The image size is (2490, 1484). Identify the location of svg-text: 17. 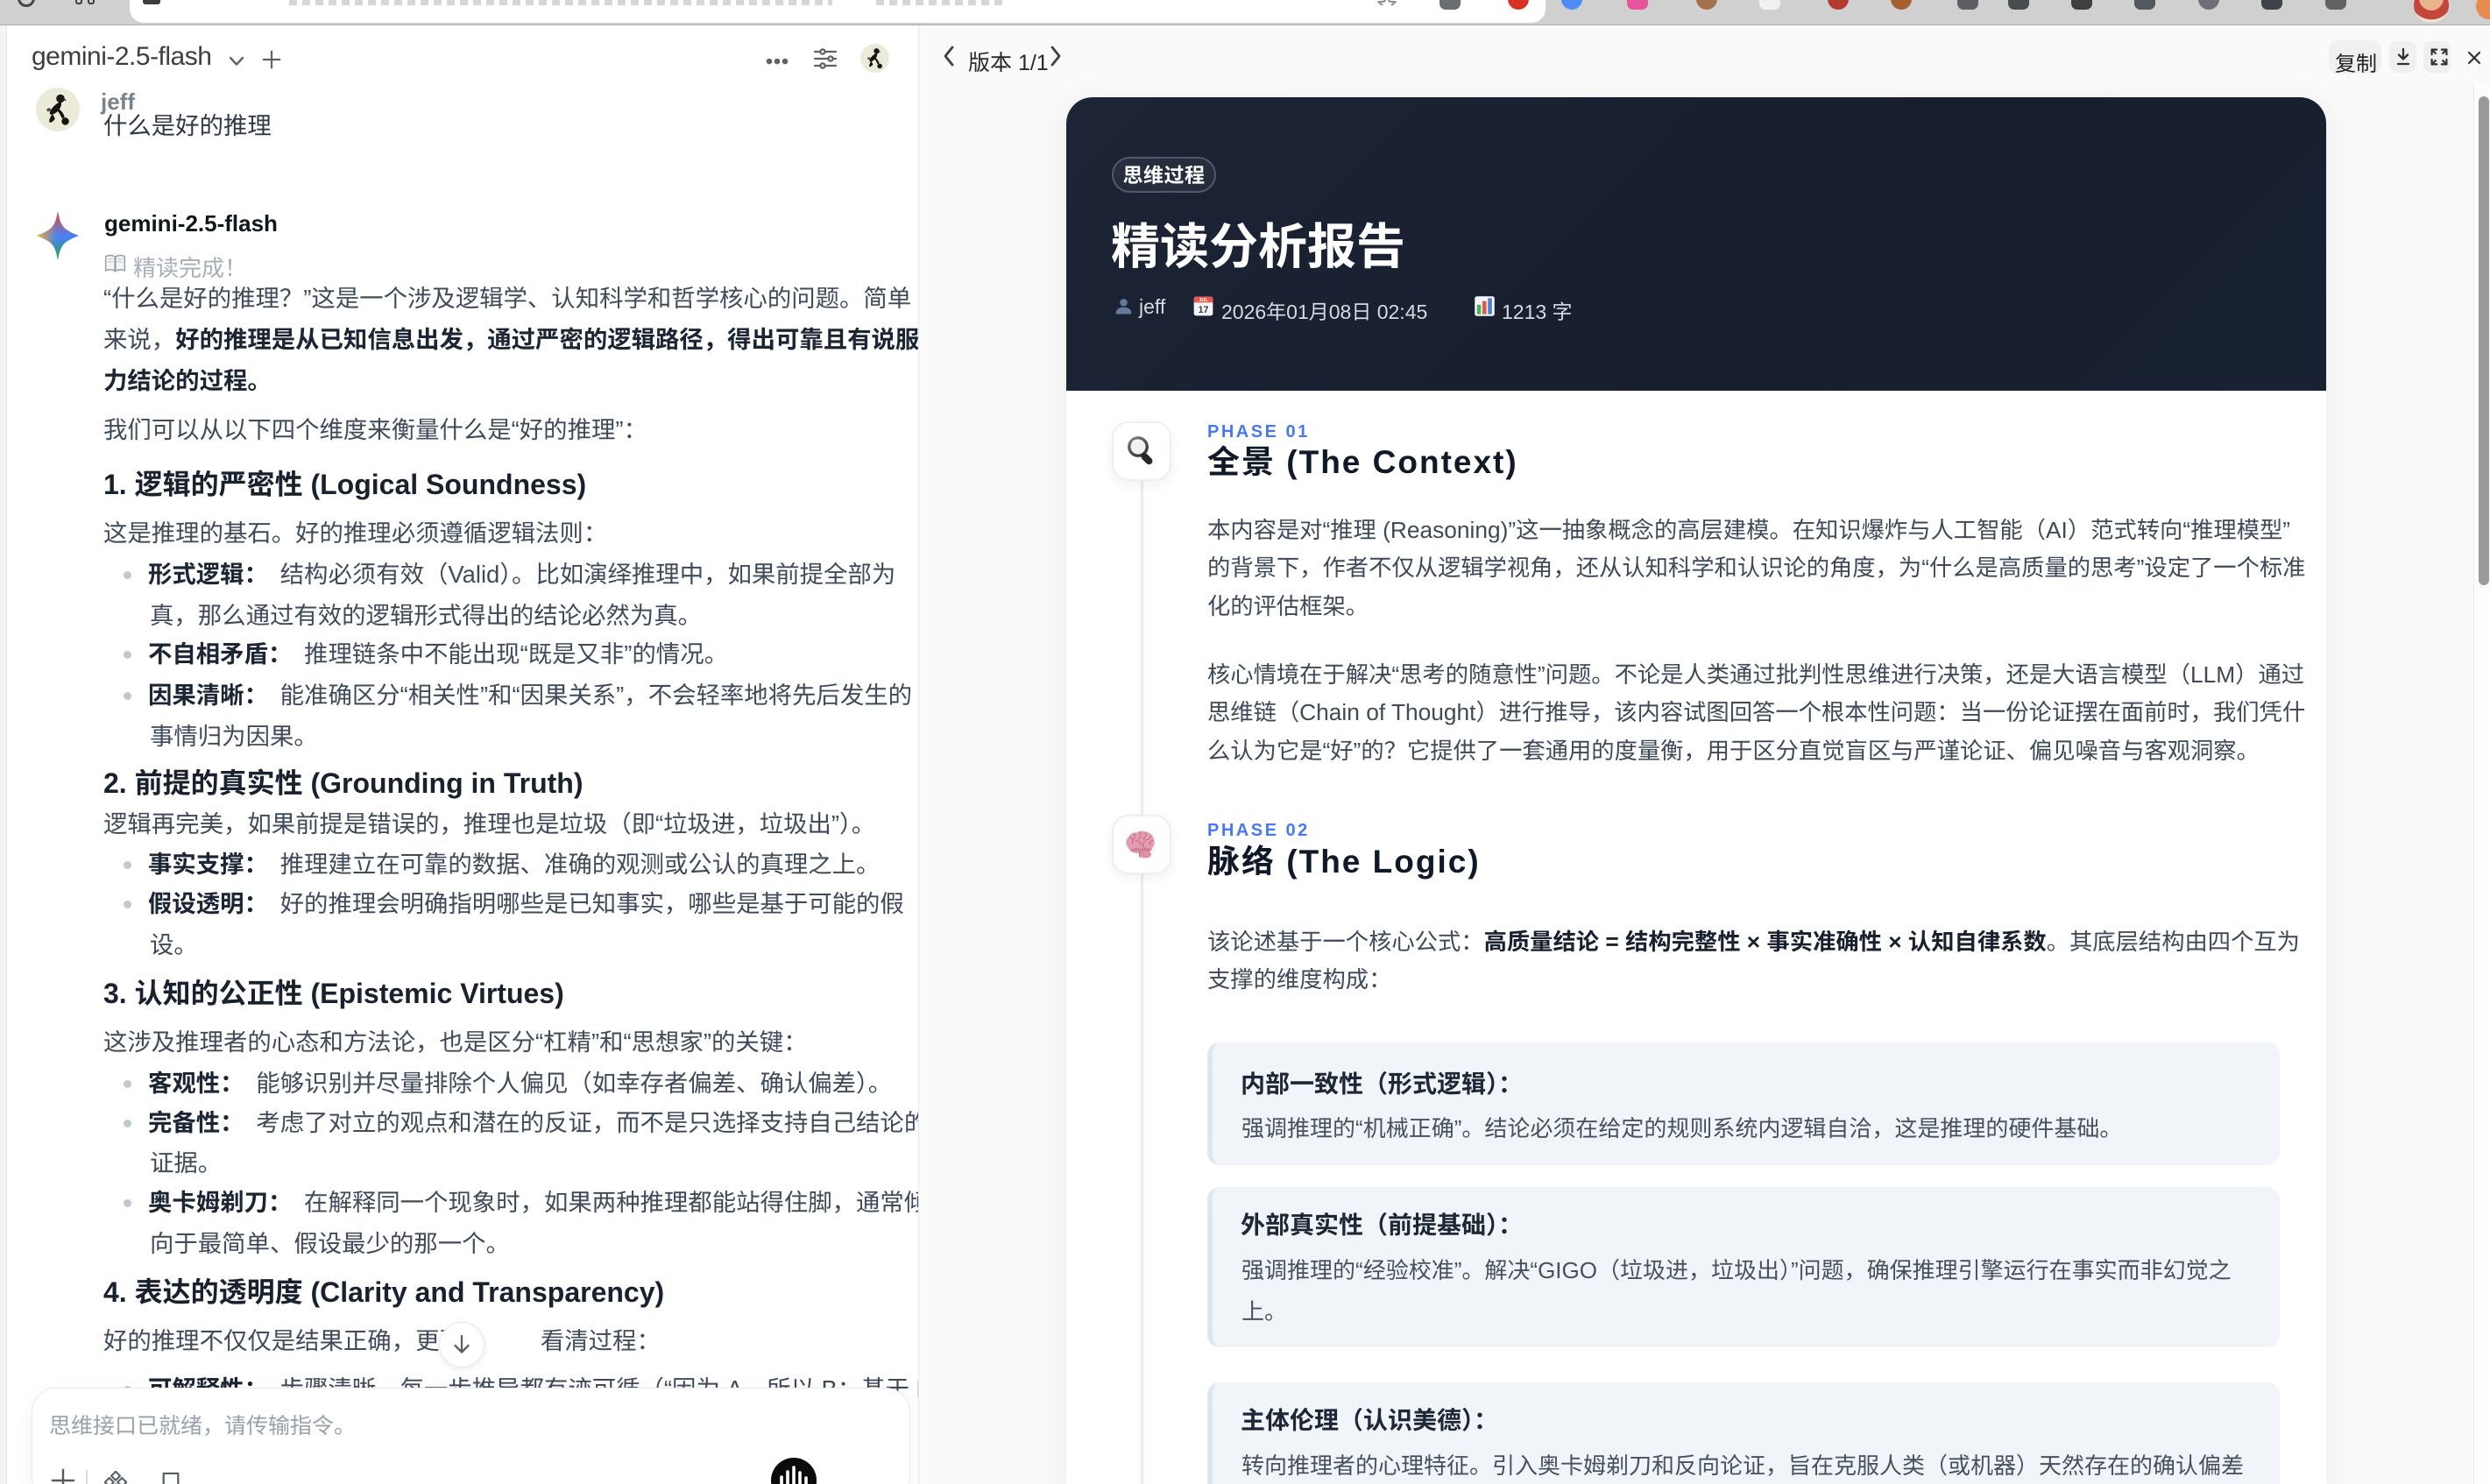
(1203, 310).